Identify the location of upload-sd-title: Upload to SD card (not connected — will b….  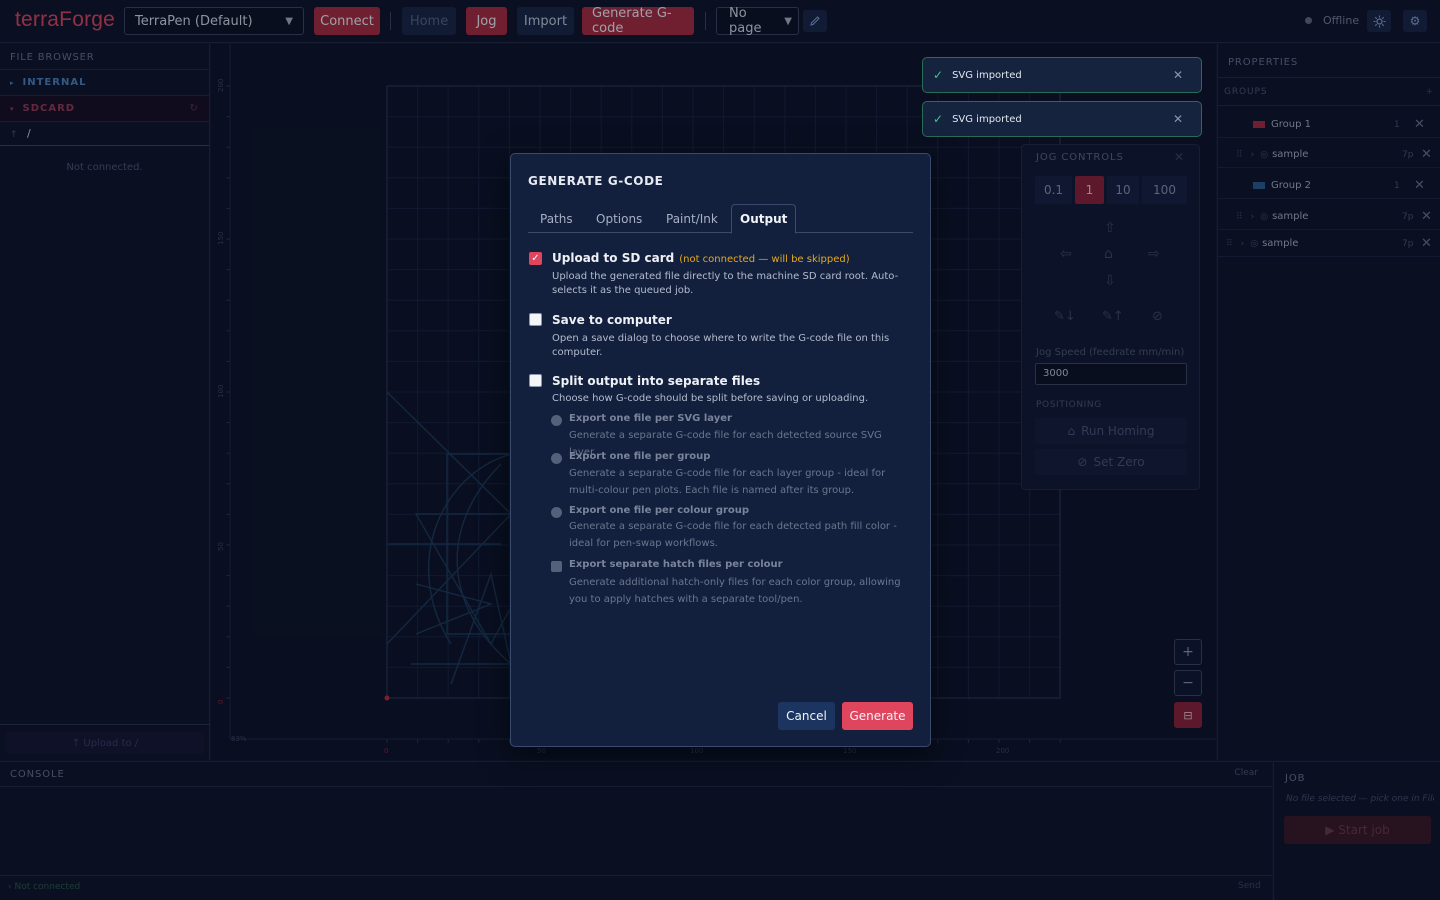
(701, 258).